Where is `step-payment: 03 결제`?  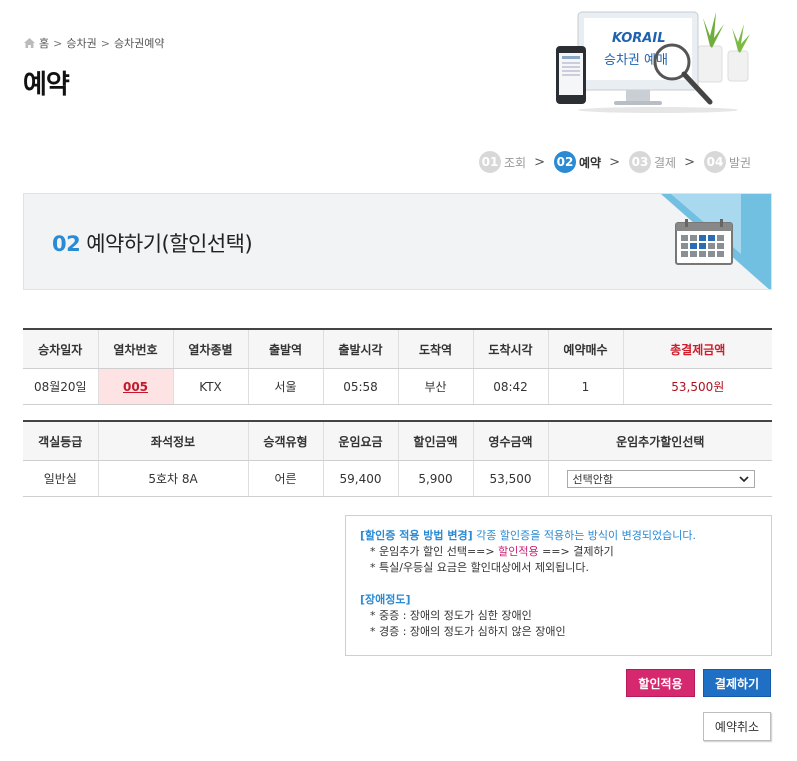 step-payment: 03 결제 is located at coordinates (652, 162).